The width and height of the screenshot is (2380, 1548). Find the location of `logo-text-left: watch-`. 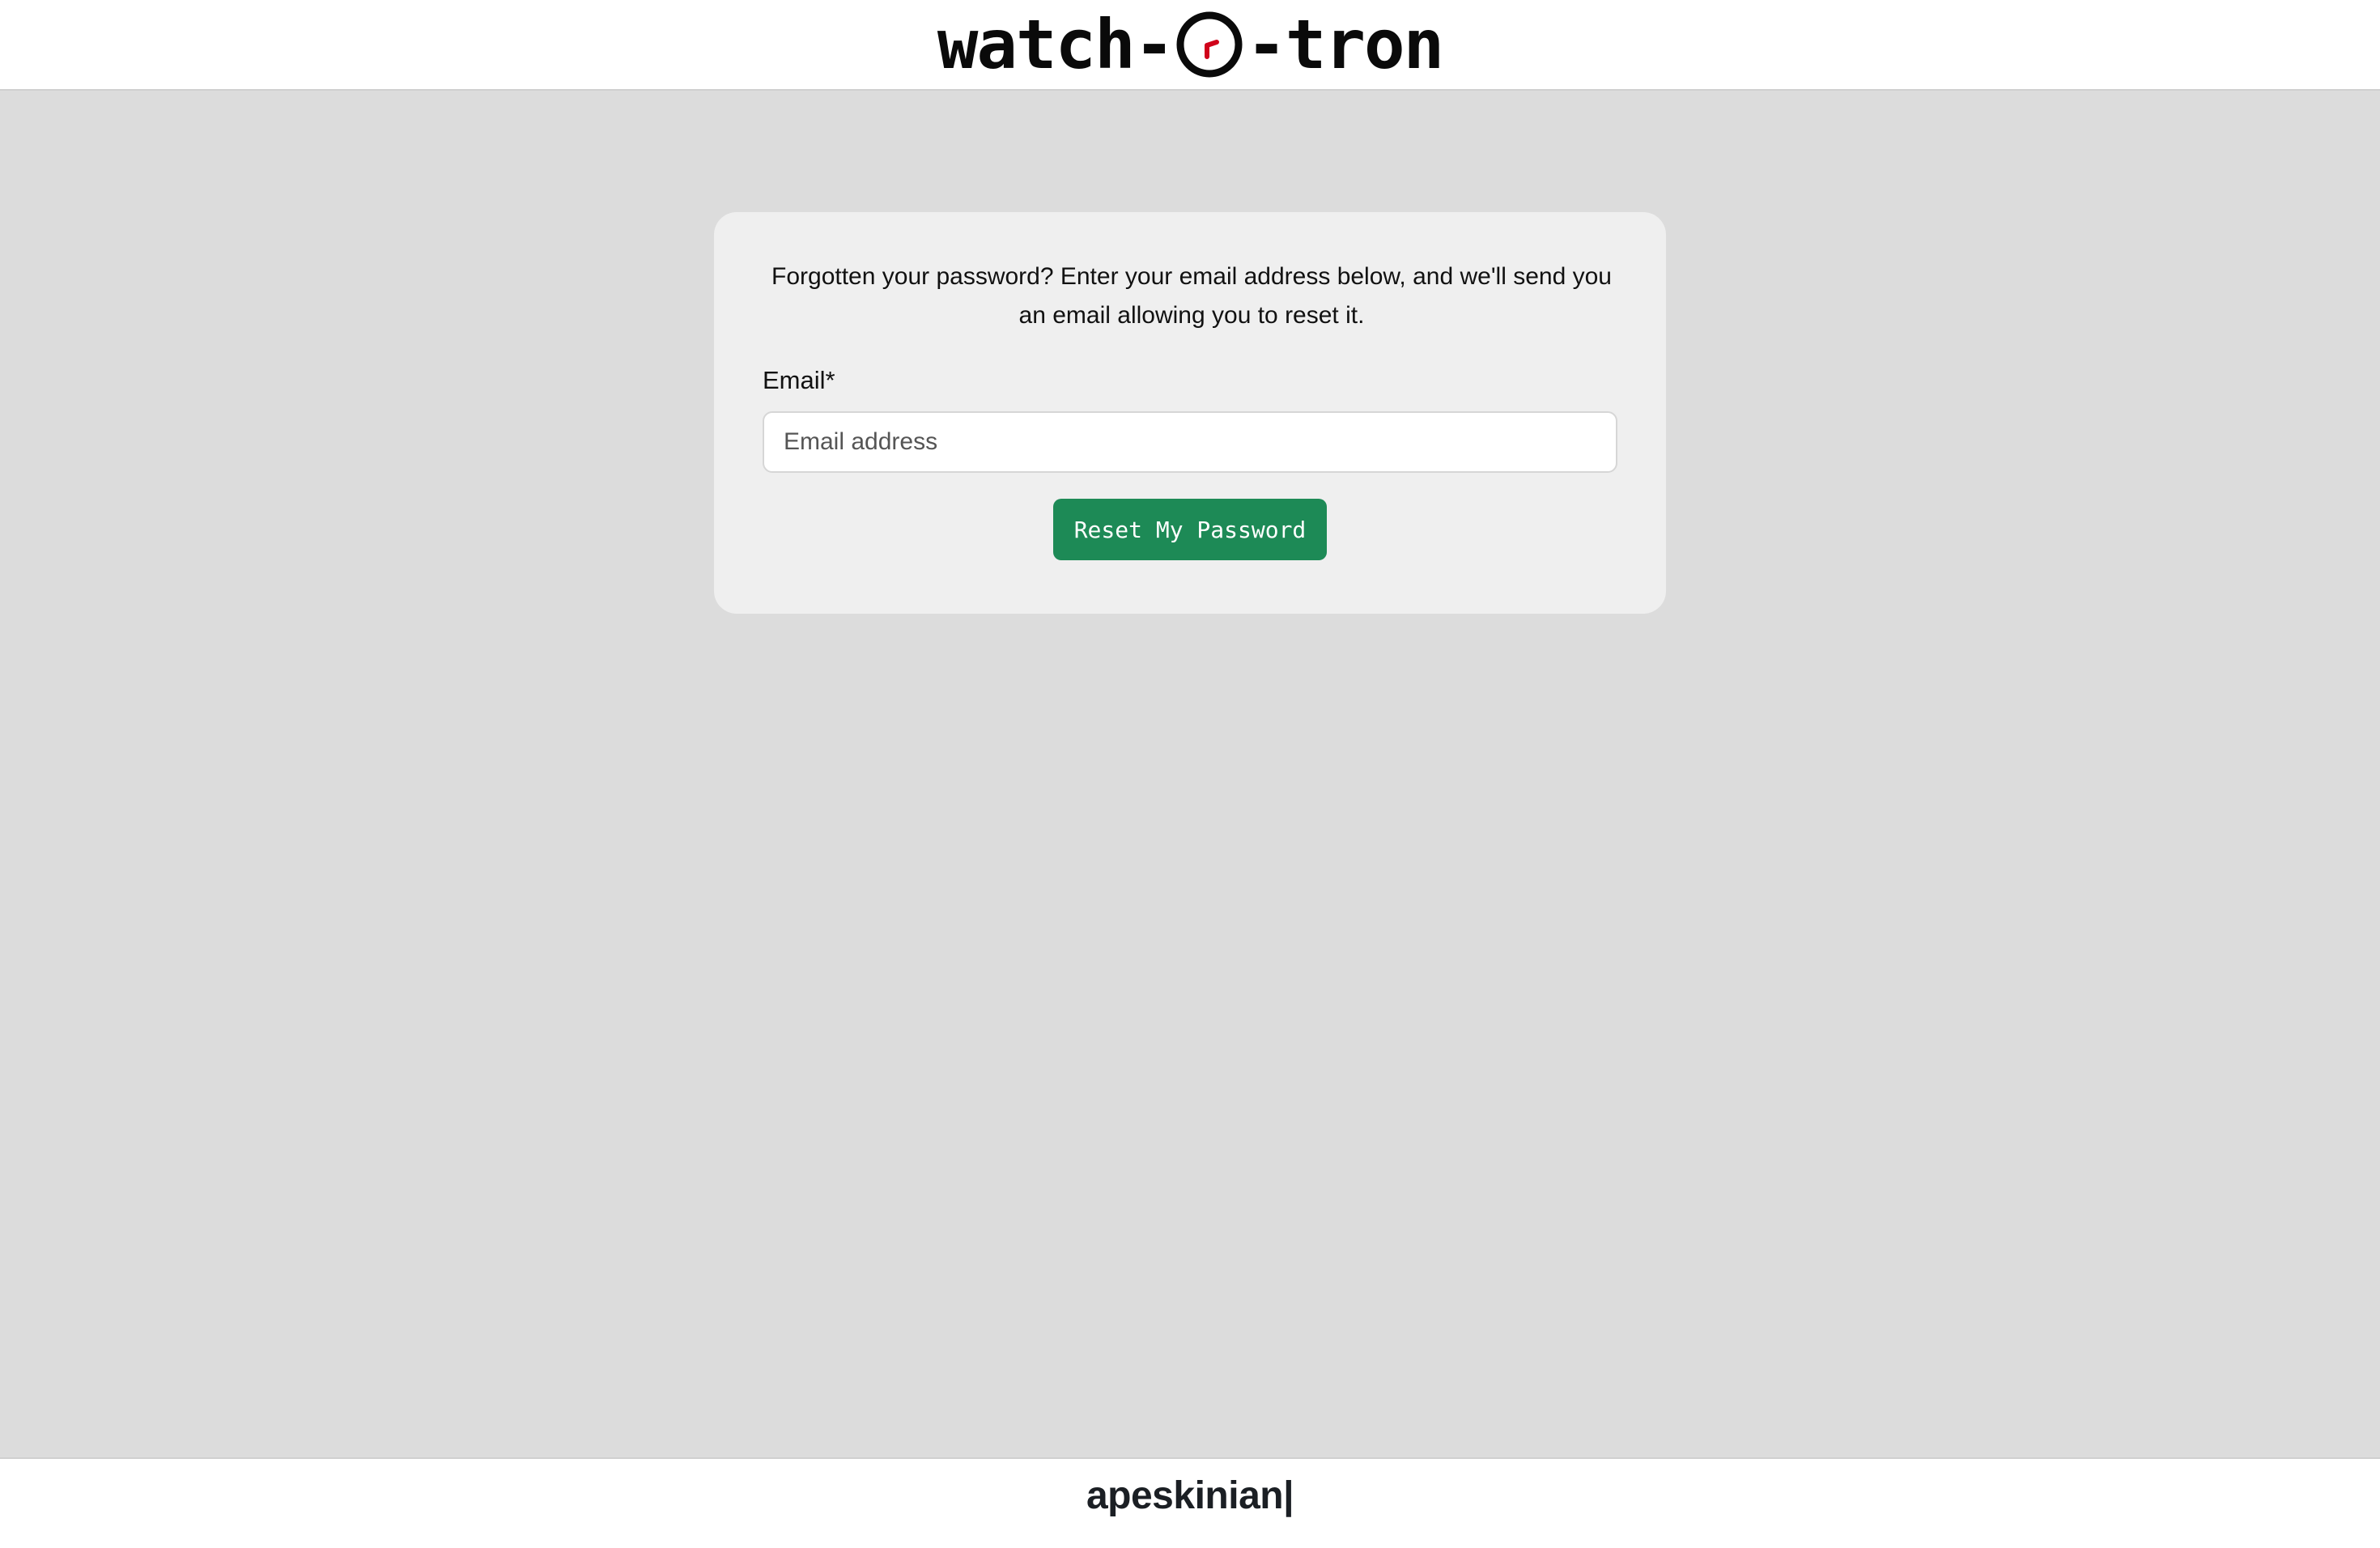

logo-text-left: watch- is located at coordinates (1056, 44).